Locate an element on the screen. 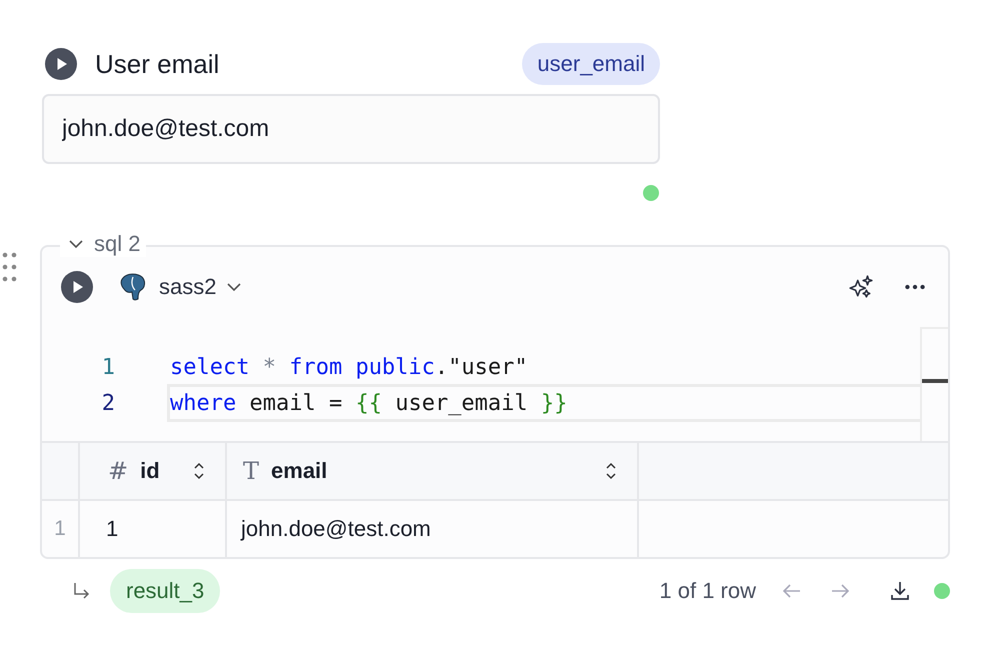 The image size is (996, 658). column-header: # id is located at coordinates (153, 471).